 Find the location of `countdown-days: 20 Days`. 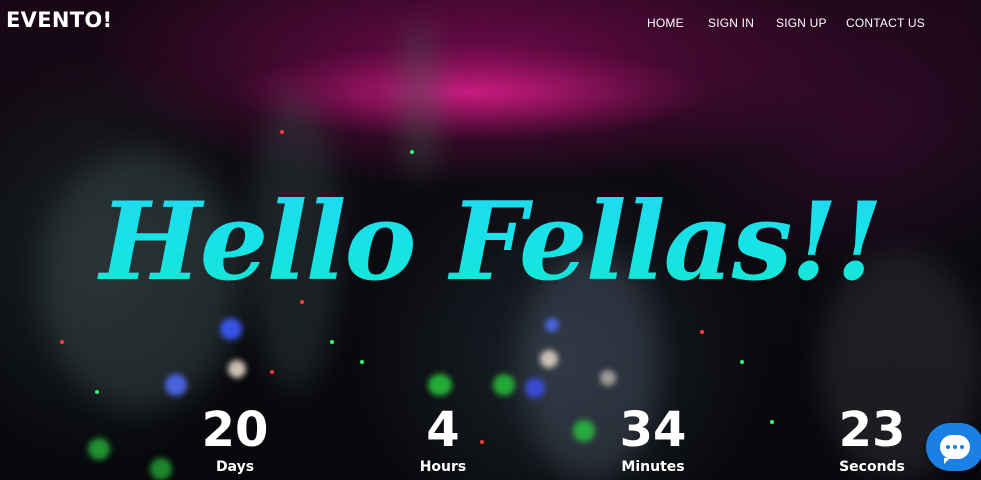

countdown-days: 20 Days is located at coordinates (235, 437).